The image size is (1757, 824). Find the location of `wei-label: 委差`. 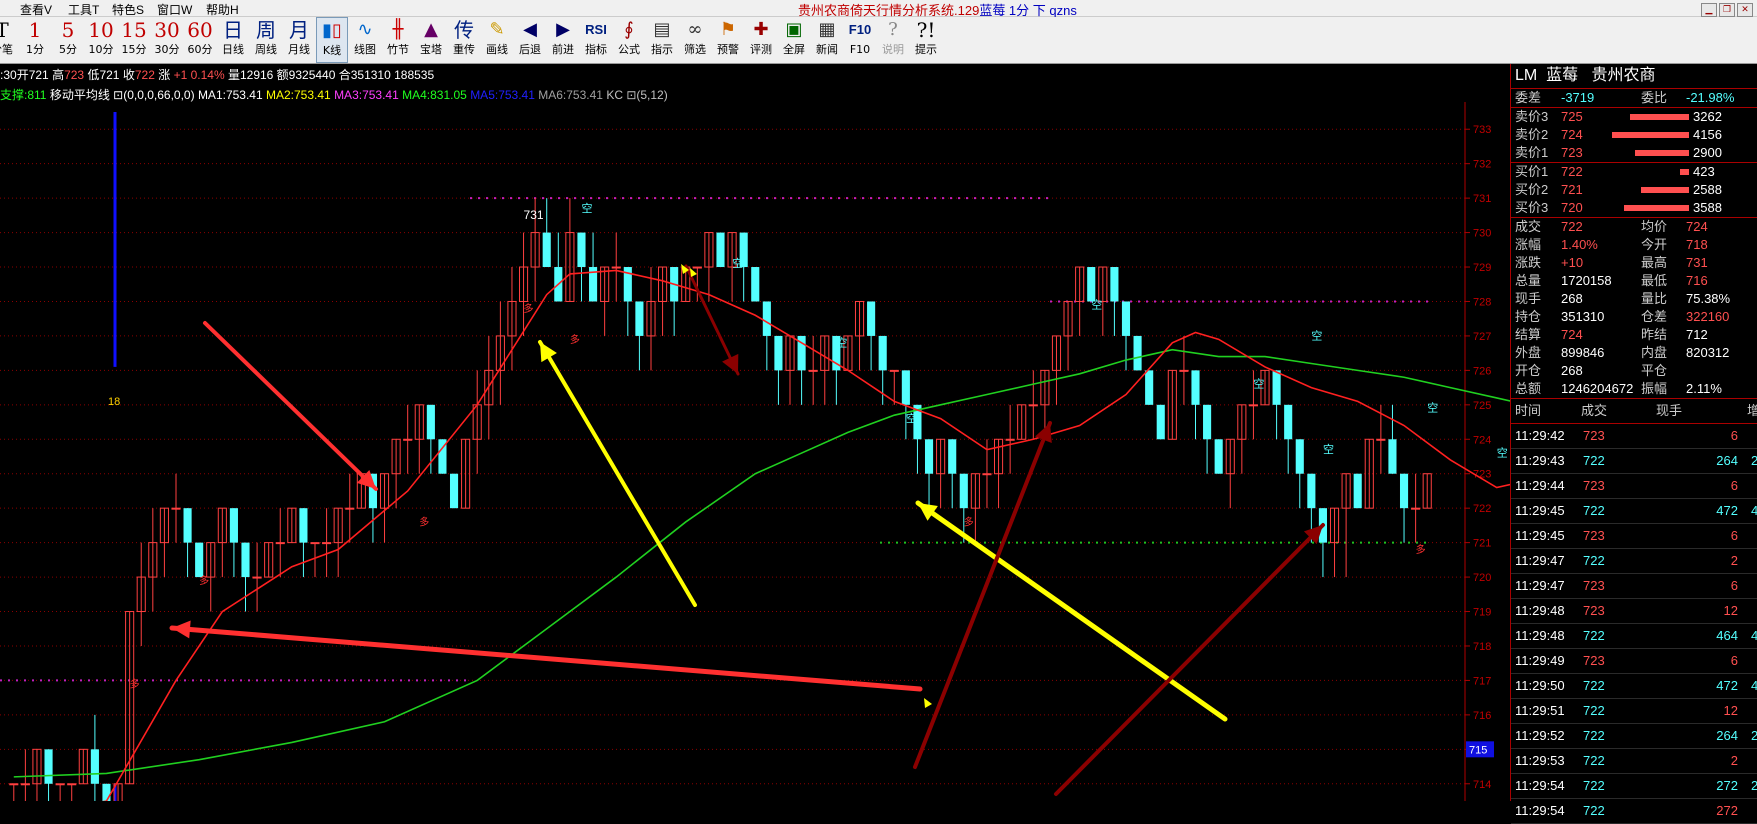

wei-label: 委差 is located at coordinates (1528, 97).